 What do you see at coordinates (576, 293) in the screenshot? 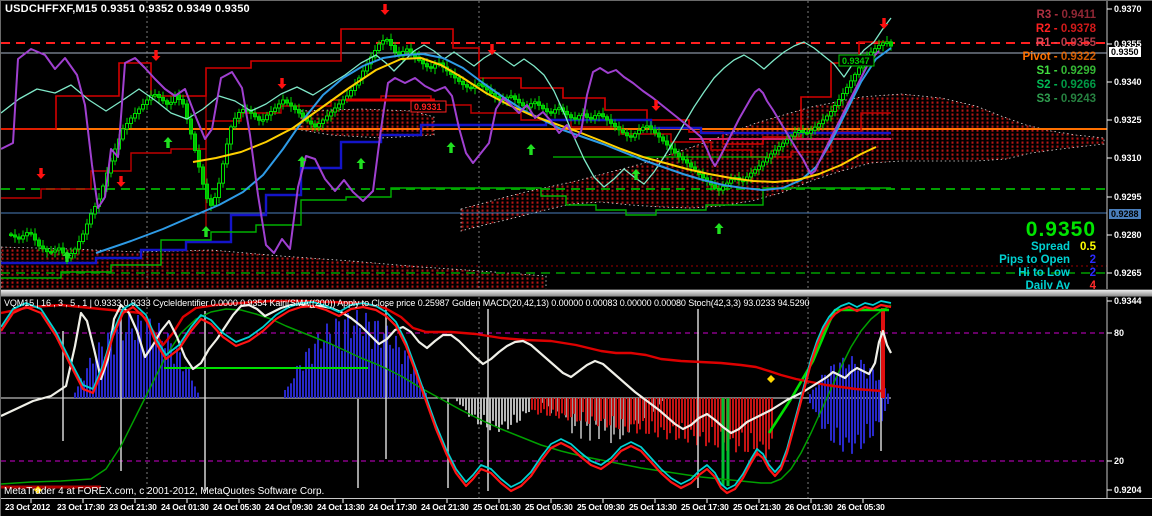
I see `panel-splitter` at bounding box center [576, 293].